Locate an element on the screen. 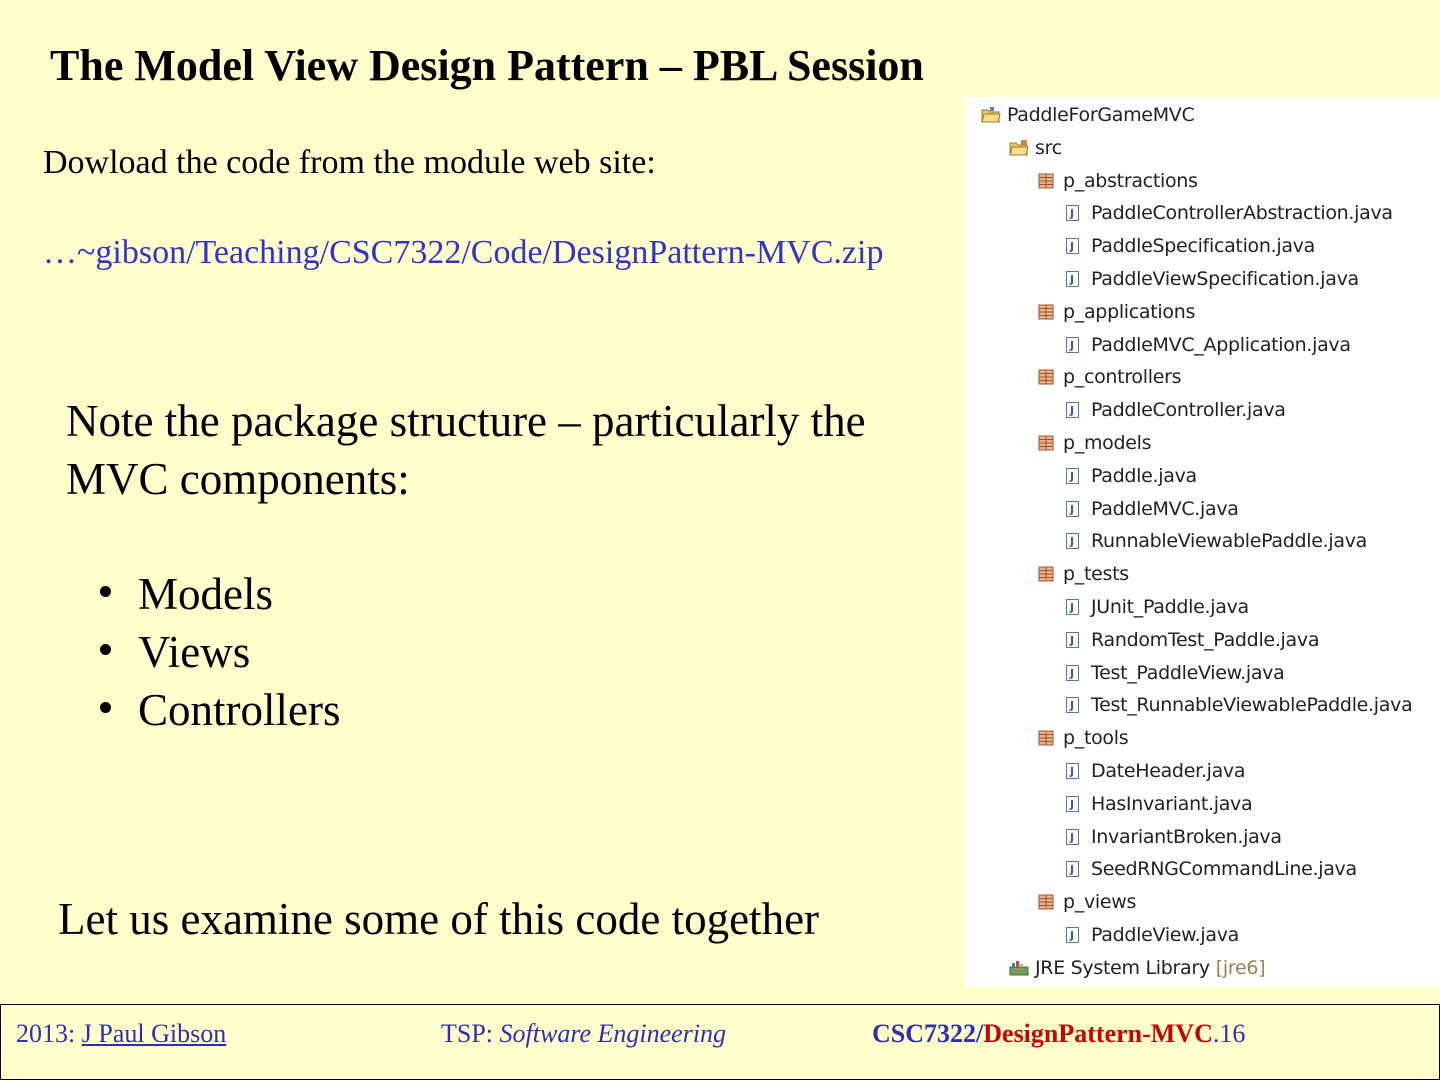 The width and height of the screenshot is (1440, 1080). mvc-bullet-list: Models Views Controllers is located at coordinates (220, 652).